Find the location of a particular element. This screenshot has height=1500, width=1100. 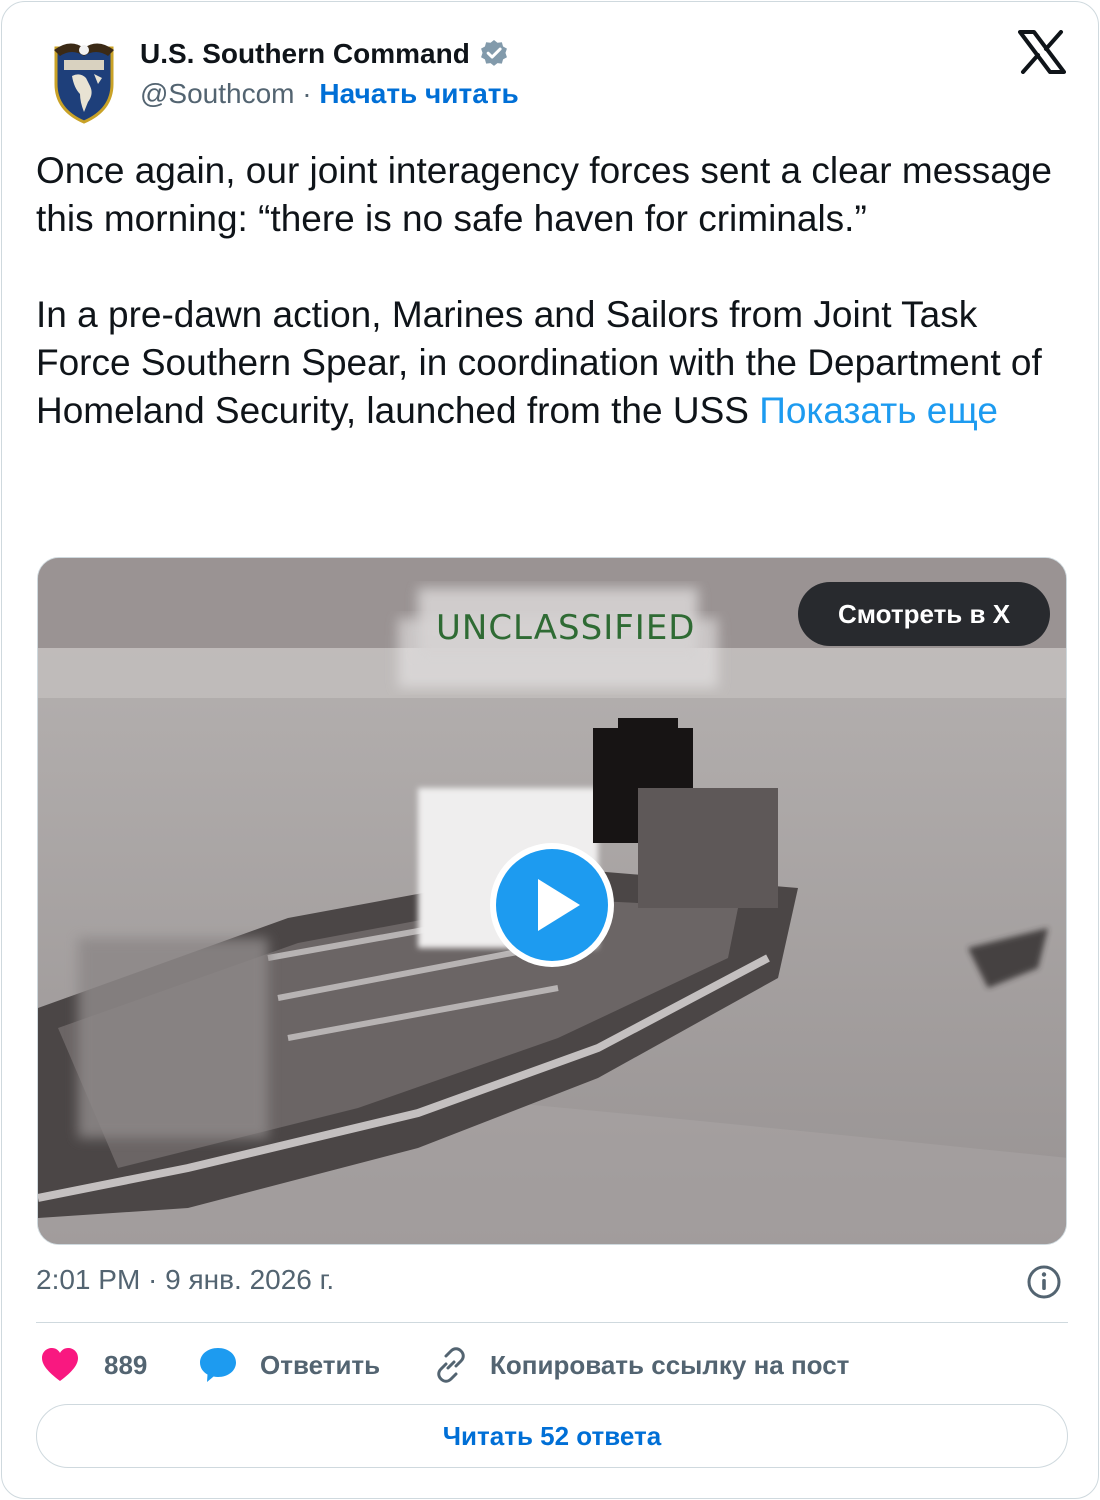

link-icon is located at coordinates (451, 1365).